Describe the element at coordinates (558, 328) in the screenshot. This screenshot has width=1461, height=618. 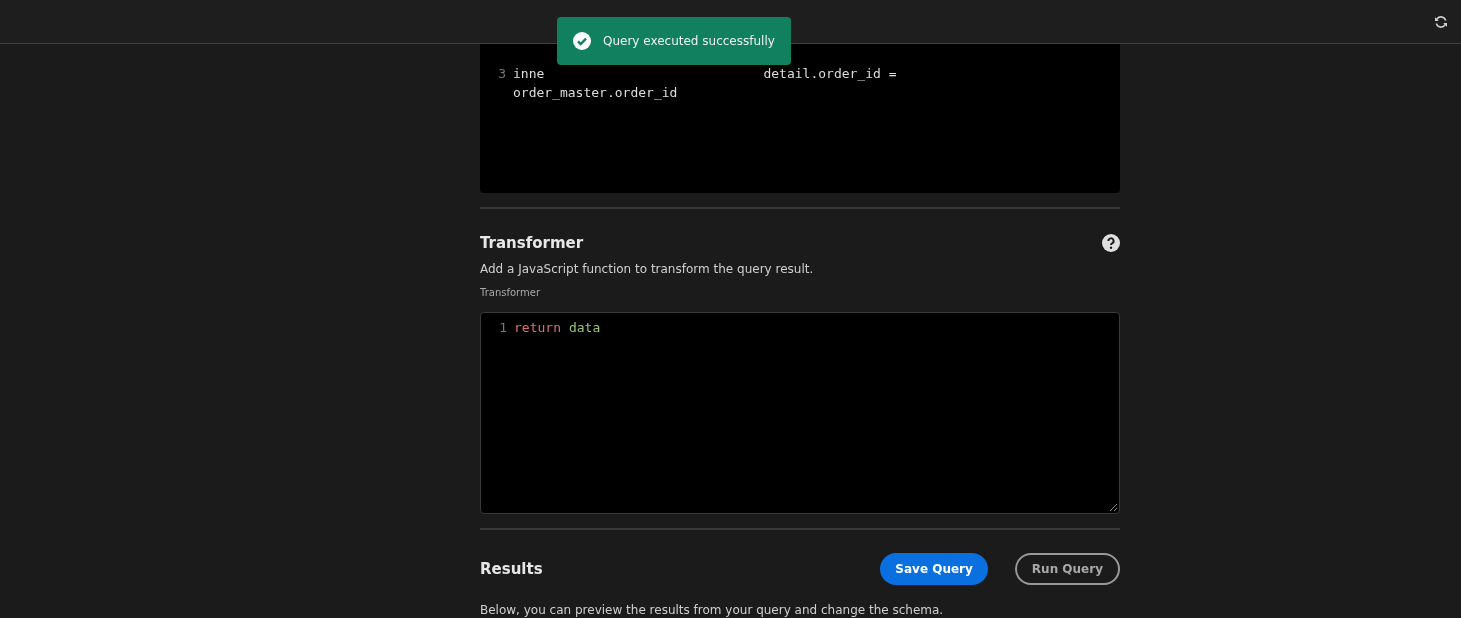
I see `code-line: return data` at that location.